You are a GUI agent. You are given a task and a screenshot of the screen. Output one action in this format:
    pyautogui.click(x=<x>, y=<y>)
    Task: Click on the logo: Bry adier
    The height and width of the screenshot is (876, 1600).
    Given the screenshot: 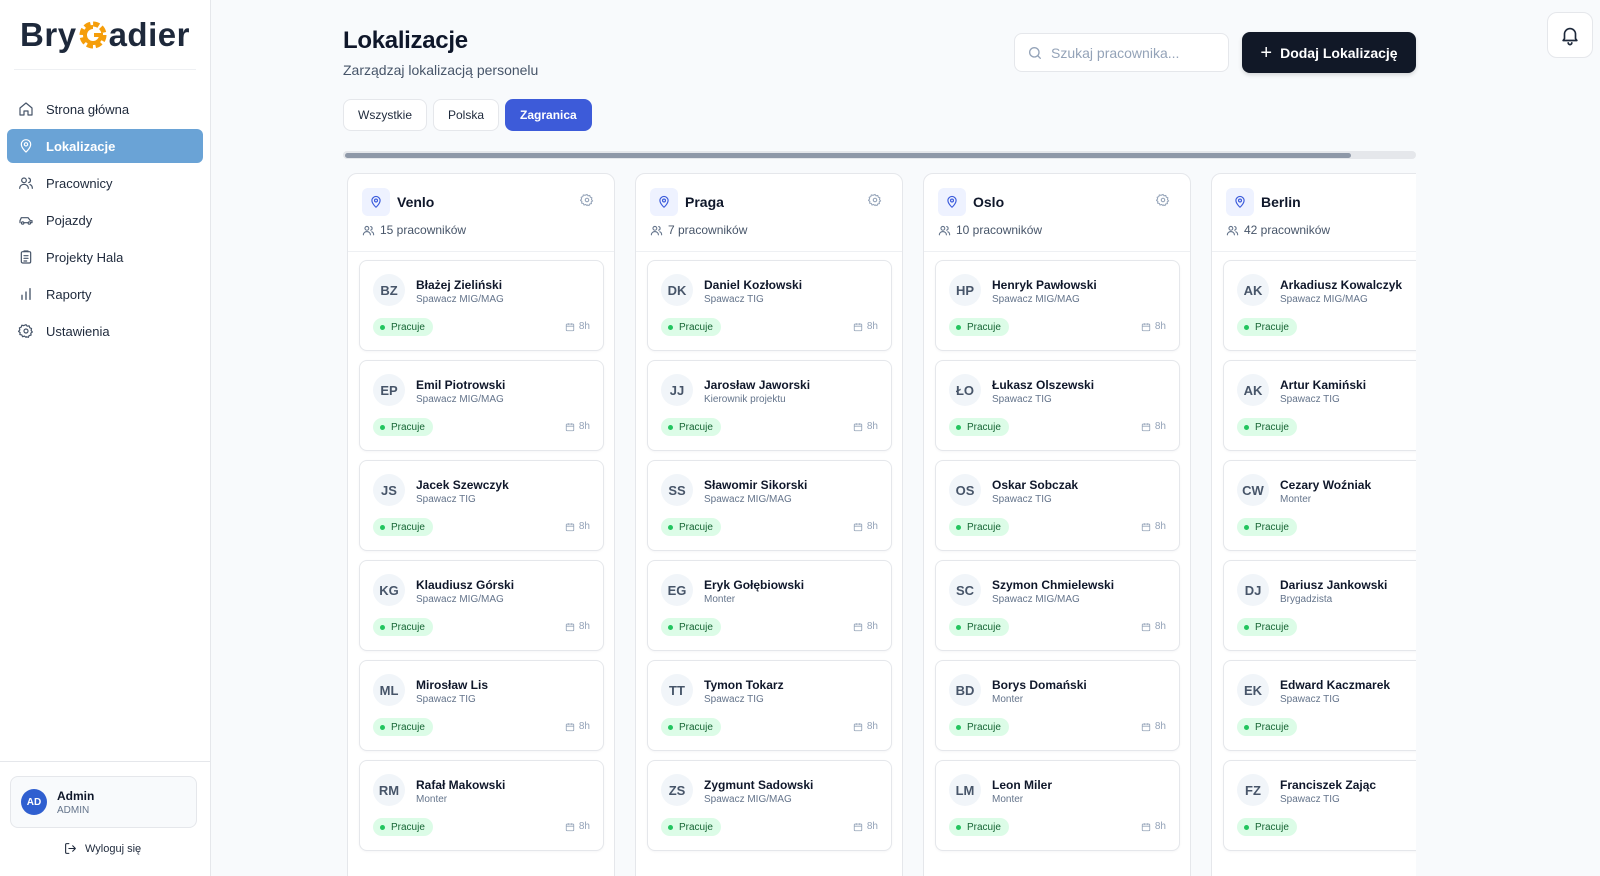 What is the action you would take?
    pyautogui.click(x=105, y=35)
    